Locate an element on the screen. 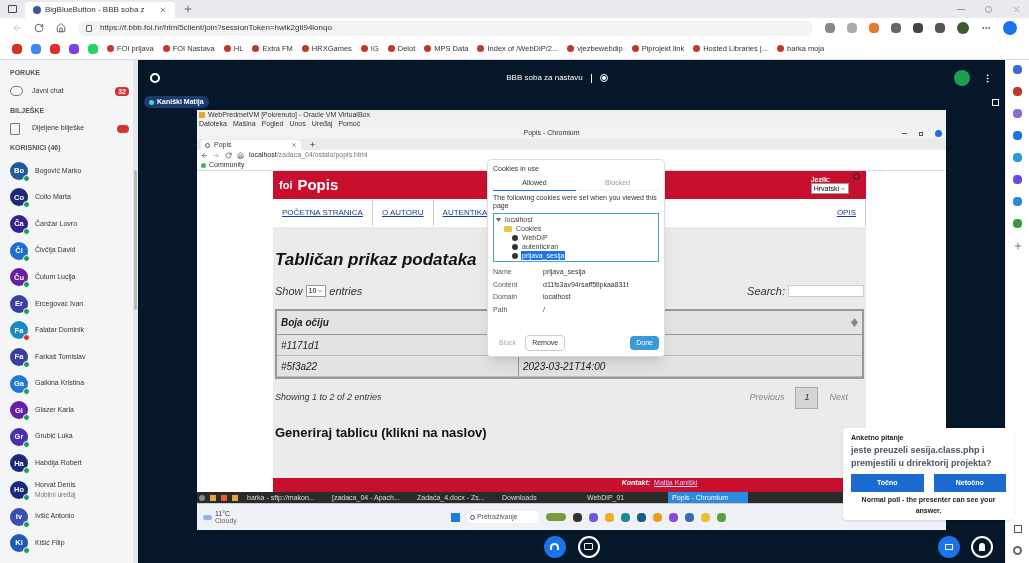 This screenshot has width=1029, height=563. tab-title: BigBlueButton - BBB soba z is located at coordinates (95, 10).